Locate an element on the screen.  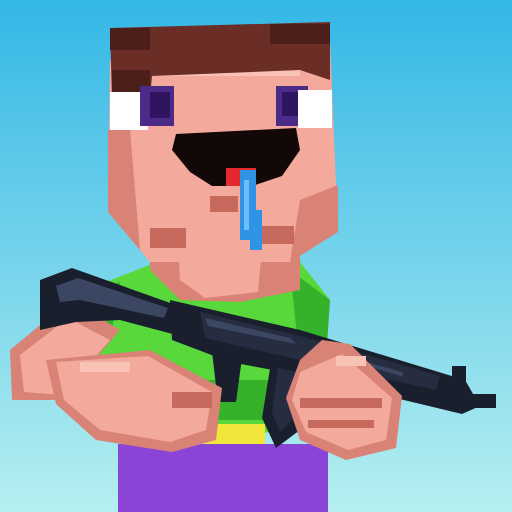
right-eye is located at coordinates (304, 107).